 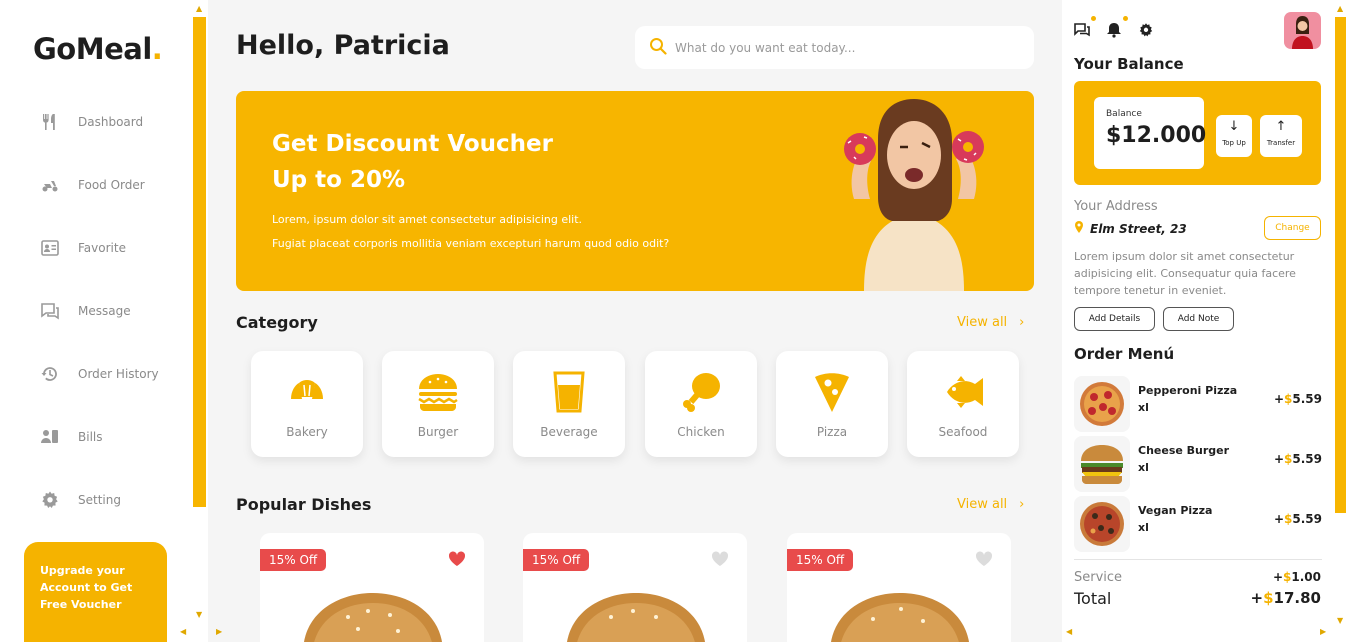 What do you see at coordinates (84, 311) in the screenshot?
I see `sidebar-item-message: Message` at bounding box center [84, 311].